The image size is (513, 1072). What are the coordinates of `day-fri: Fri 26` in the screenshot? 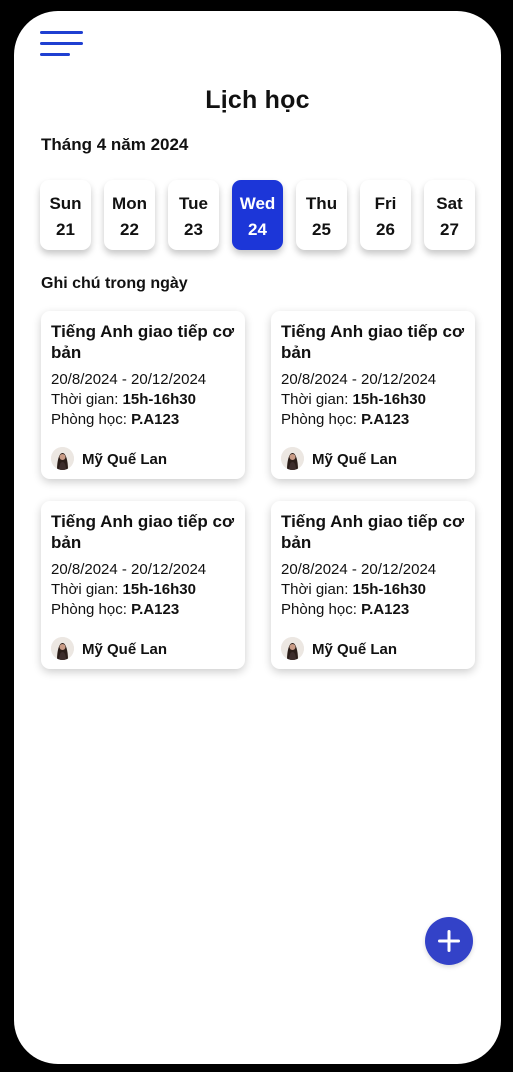 It's located at (385, 215).